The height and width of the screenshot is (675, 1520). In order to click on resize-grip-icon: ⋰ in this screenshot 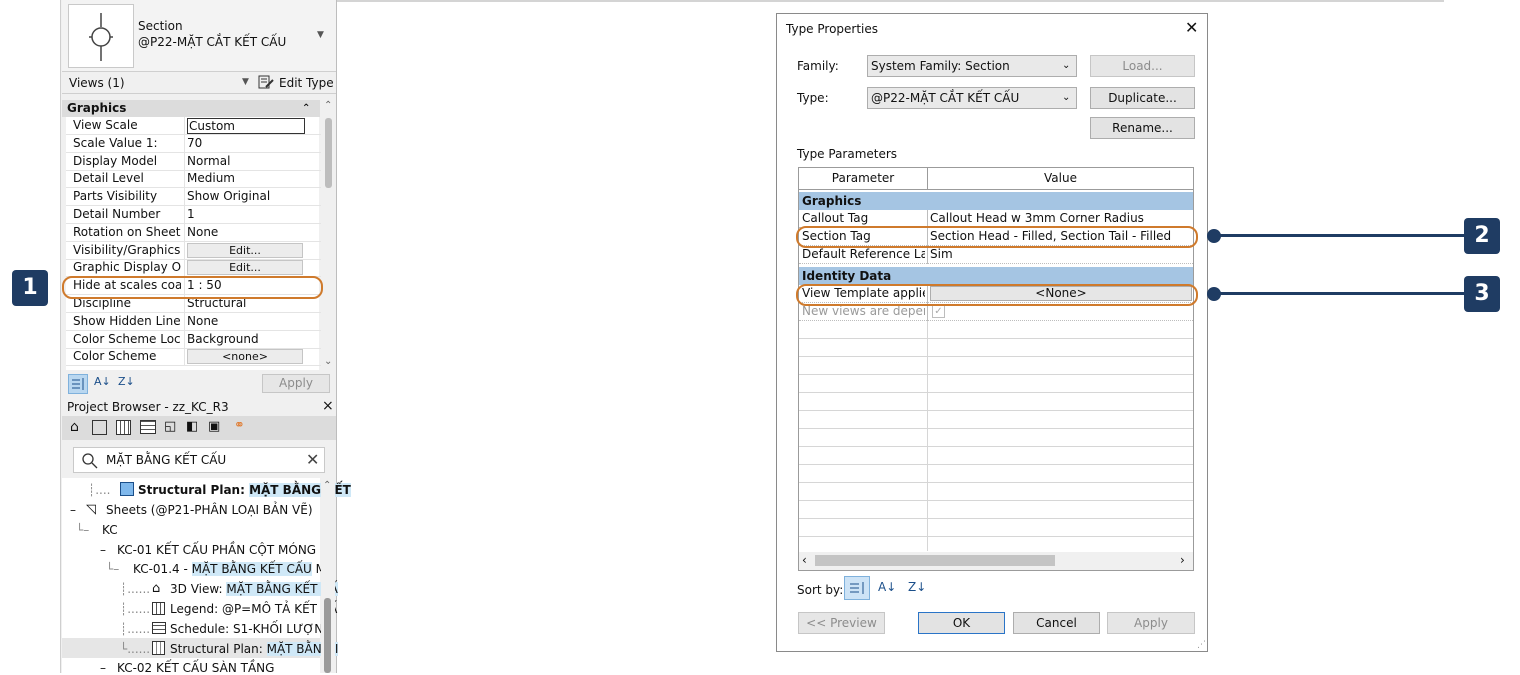, I will do `click(1201, 645)`.